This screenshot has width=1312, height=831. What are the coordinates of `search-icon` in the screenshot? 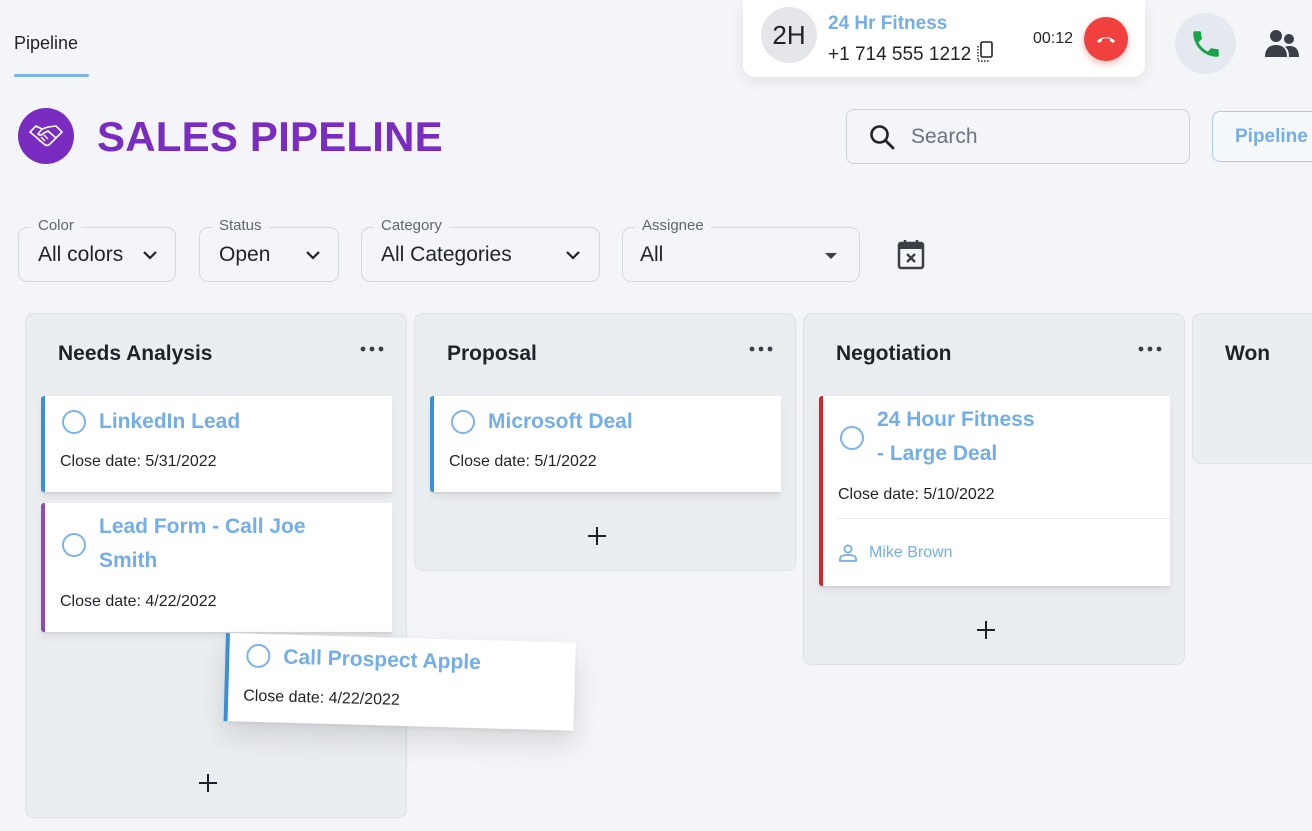 It's located at (882, 136).